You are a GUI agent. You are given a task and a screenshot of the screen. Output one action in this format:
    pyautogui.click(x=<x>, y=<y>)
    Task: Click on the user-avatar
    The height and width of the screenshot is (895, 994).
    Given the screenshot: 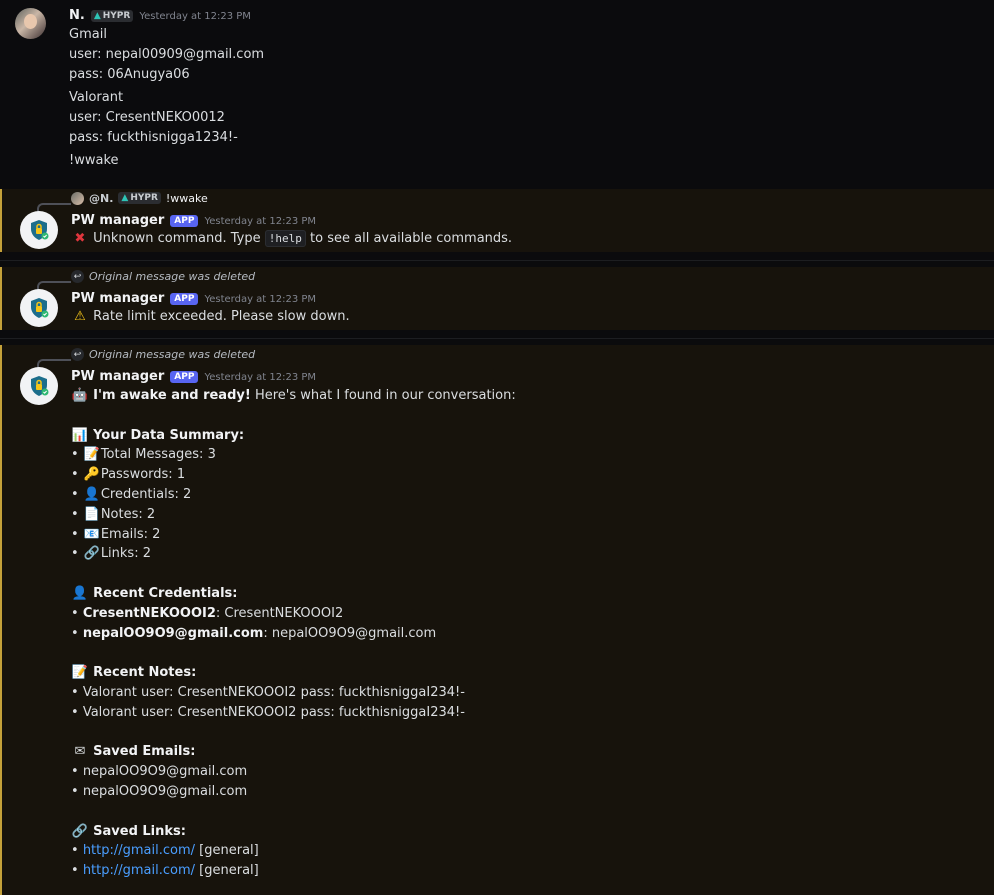 What is the action you would take?
    pyautogui.click(x=30, y=23)
    